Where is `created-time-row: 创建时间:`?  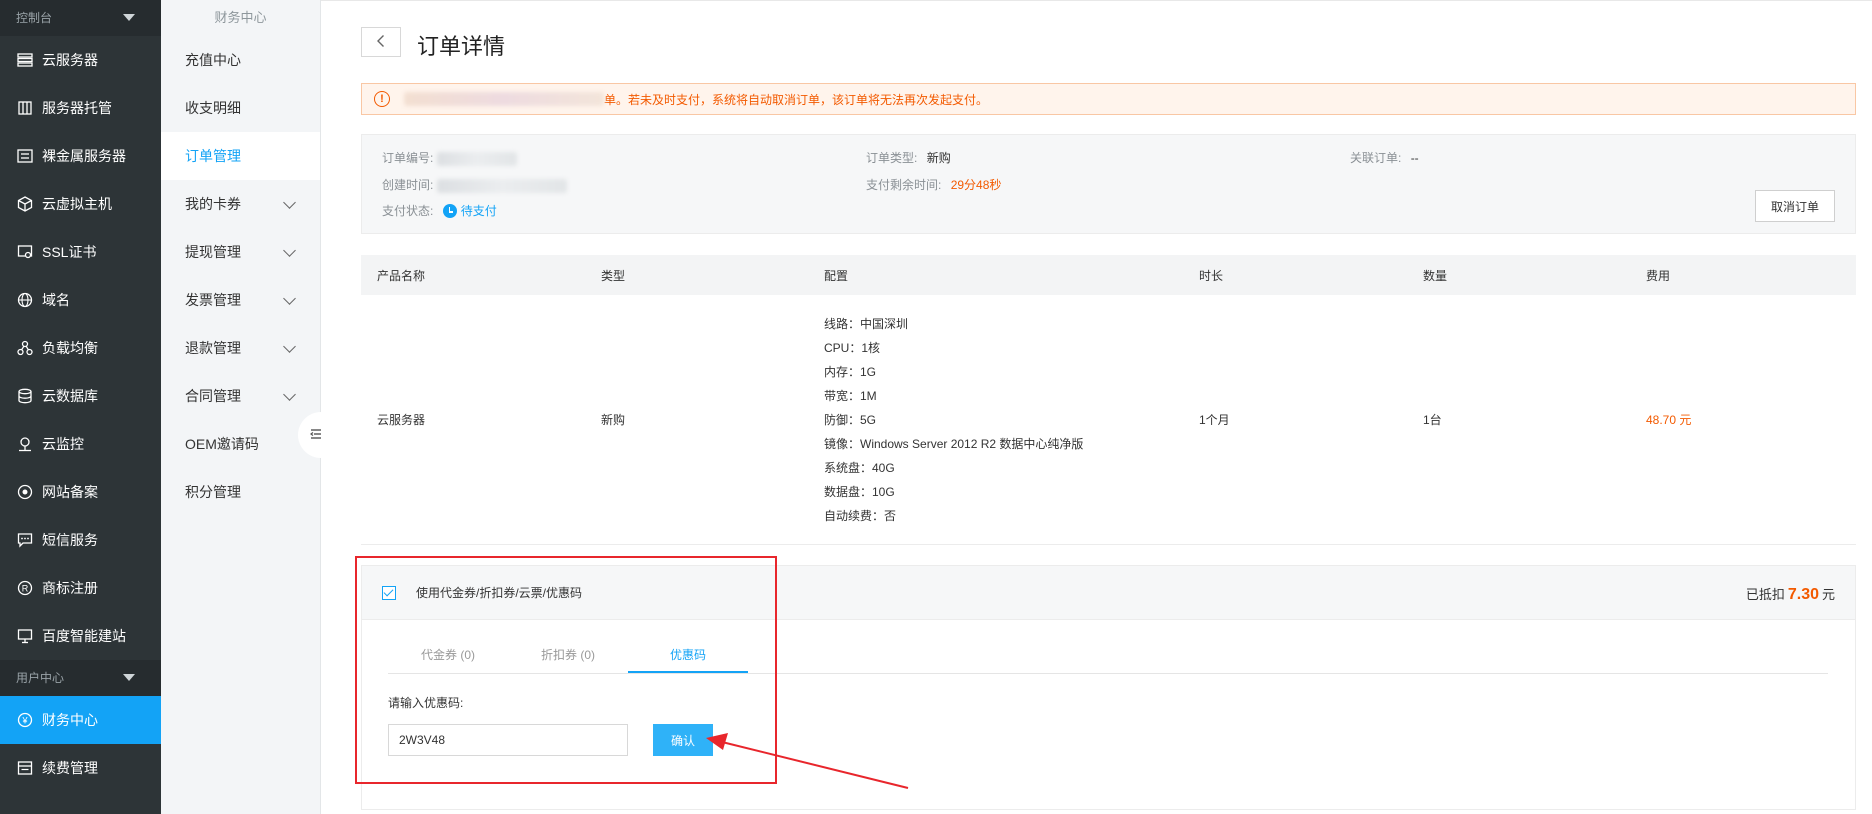
created-time-row: 创建时间: is located at coordinates (474, 184).